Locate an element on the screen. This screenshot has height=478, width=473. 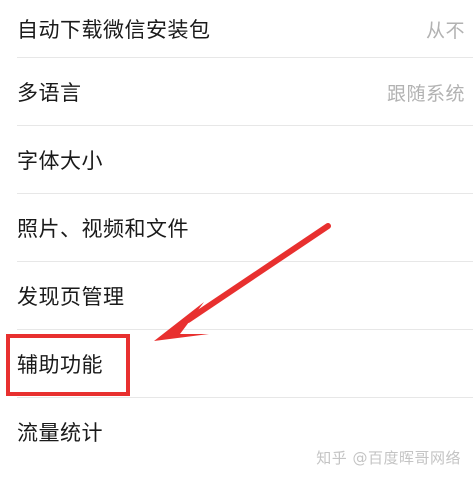
arrow-shaft is located at coordinates (258, 273).